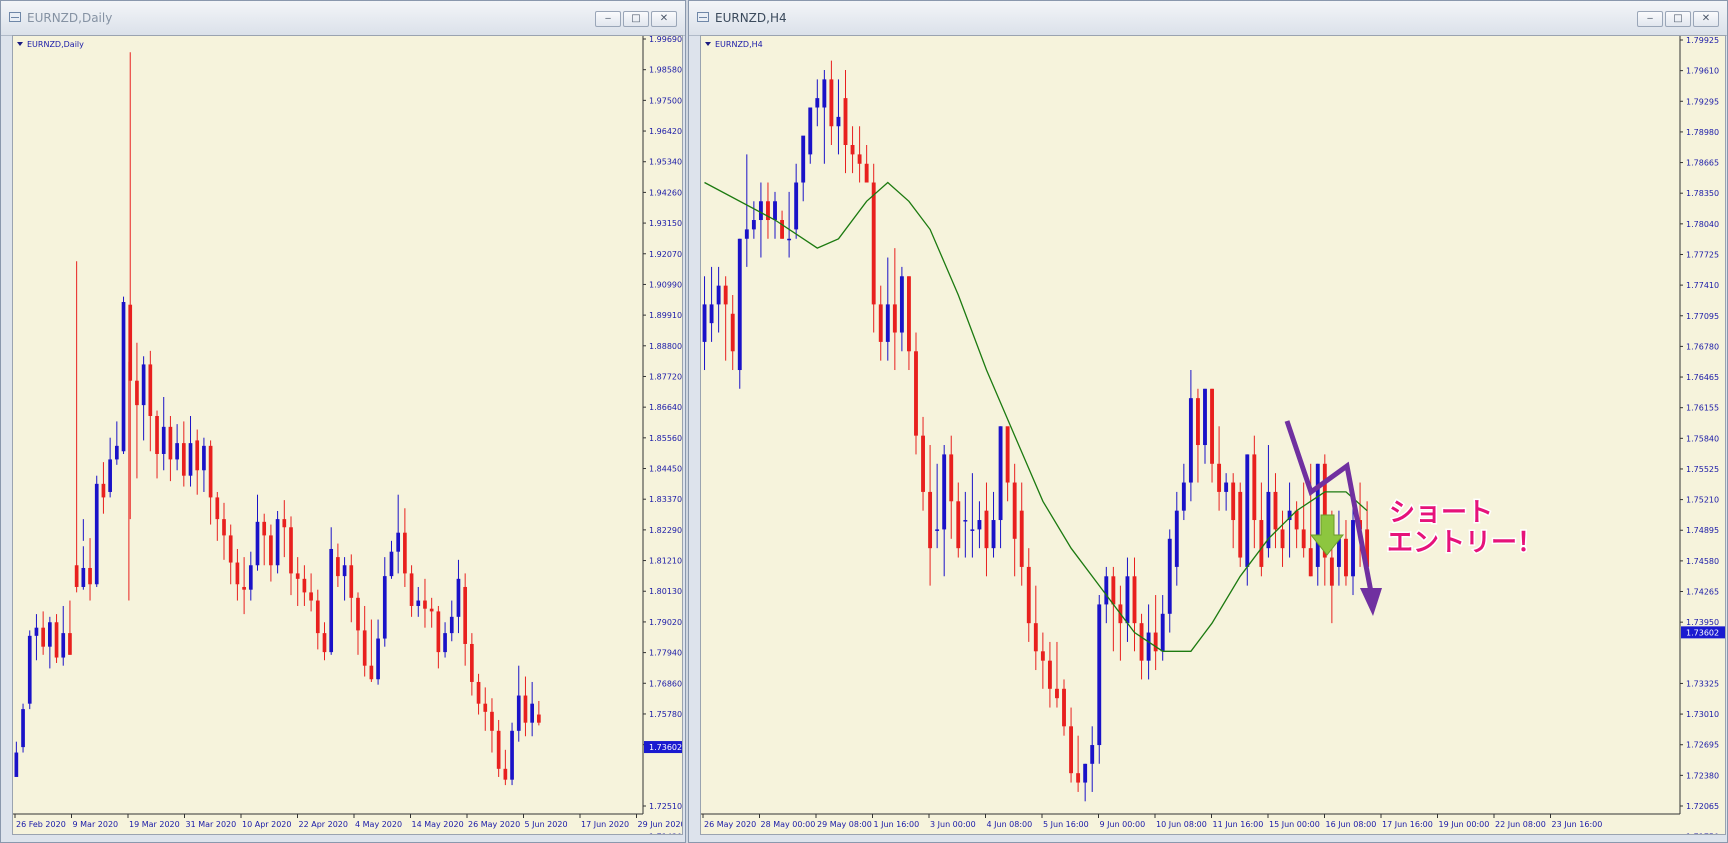  Describe the element at coordinates (96, 824) in the screenshot. I see `x-tick-label: 9 Mar 2020` at that location.